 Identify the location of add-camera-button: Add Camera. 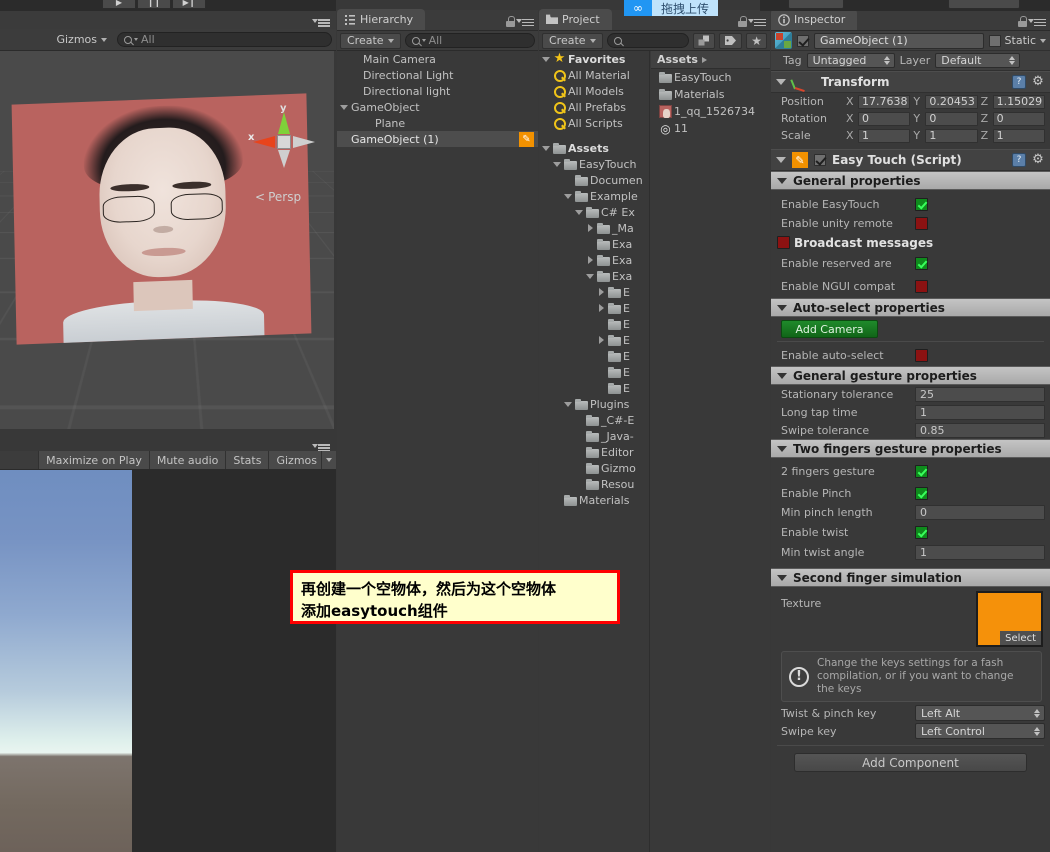
(829, 329).